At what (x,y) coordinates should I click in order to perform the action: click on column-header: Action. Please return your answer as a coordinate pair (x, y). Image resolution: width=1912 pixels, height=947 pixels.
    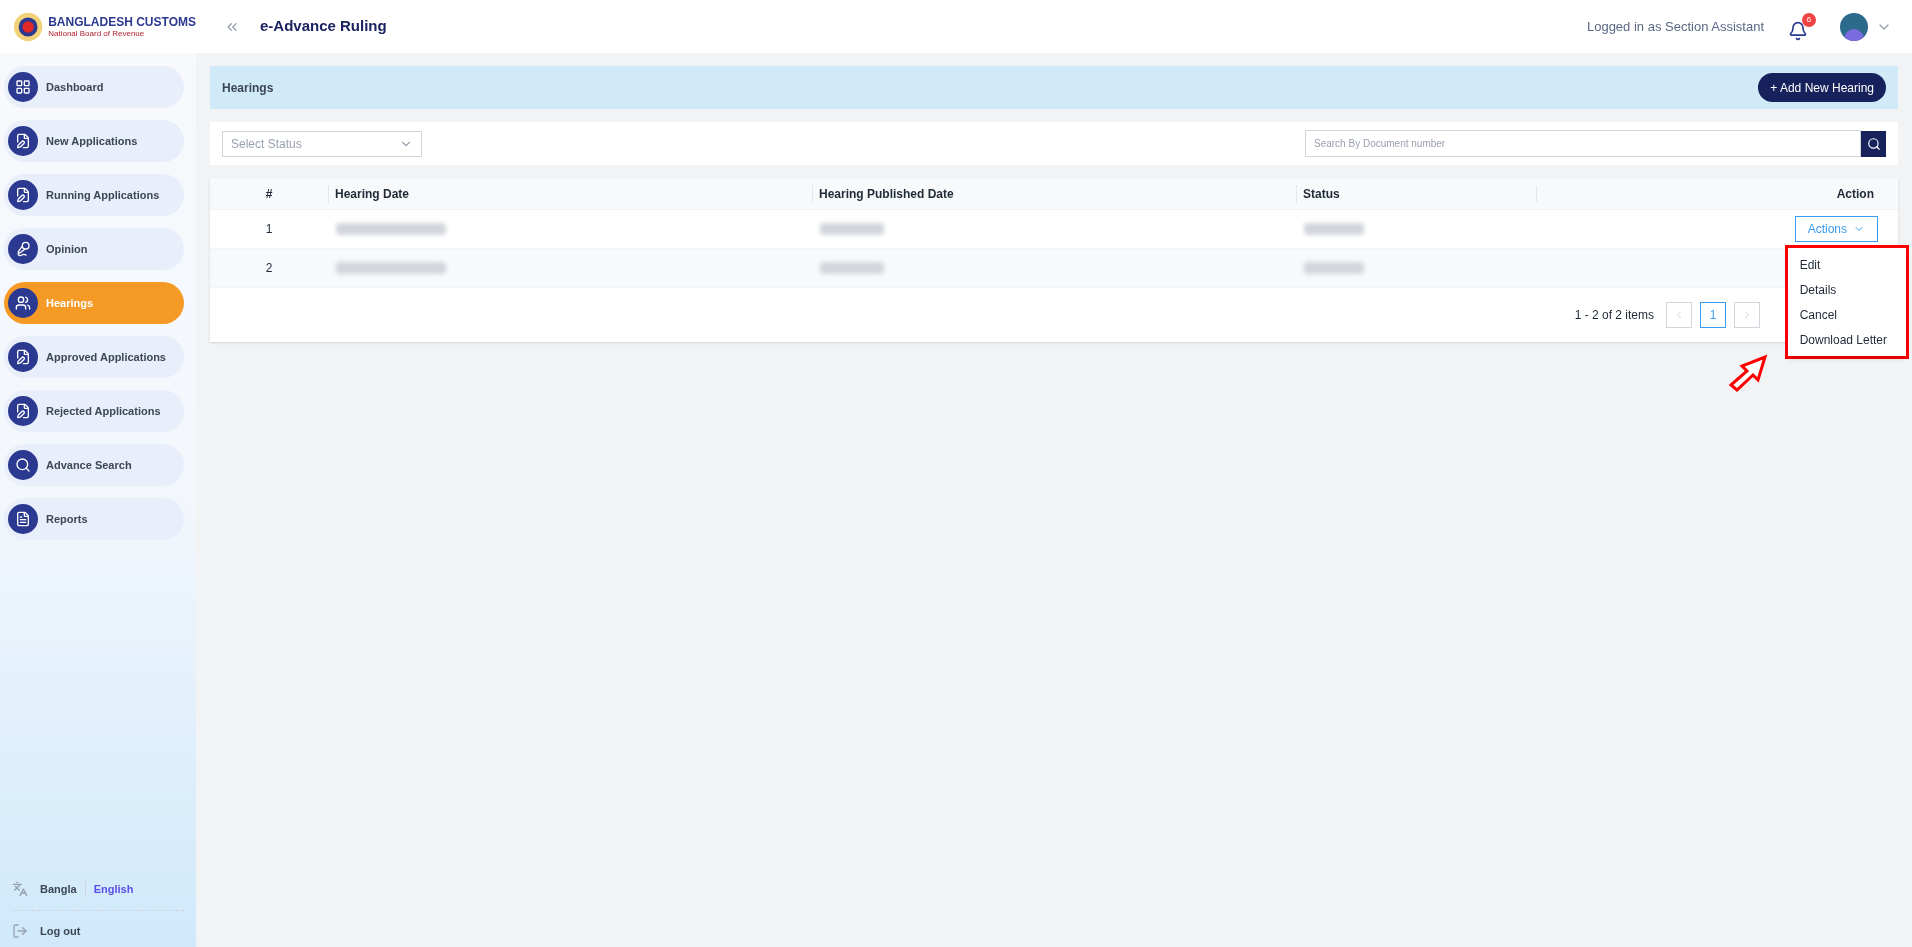
    Looking at the image, I should click on (1855, 194).